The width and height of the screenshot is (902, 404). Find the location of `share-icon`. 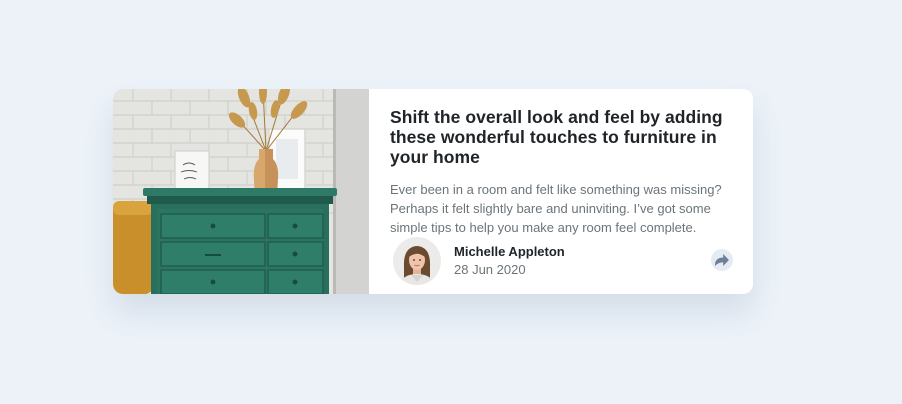

share-icon is located at coordinates (722, 260).